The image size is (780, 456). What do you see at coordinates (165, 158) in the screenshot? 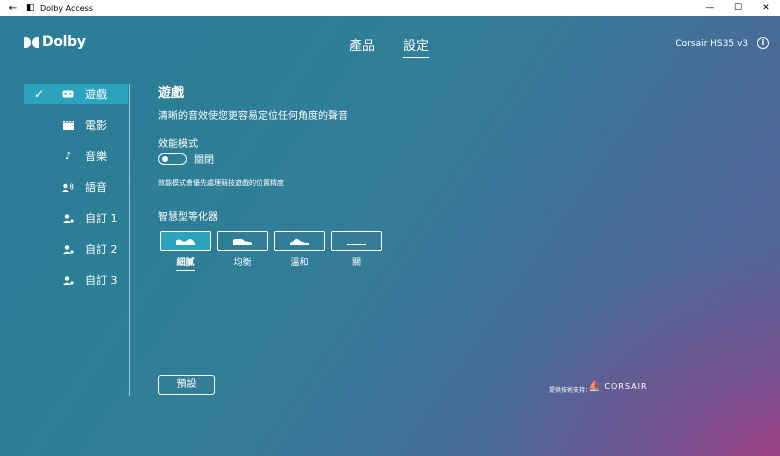
I see `toggle-knob` at bounding box center [165, 158].